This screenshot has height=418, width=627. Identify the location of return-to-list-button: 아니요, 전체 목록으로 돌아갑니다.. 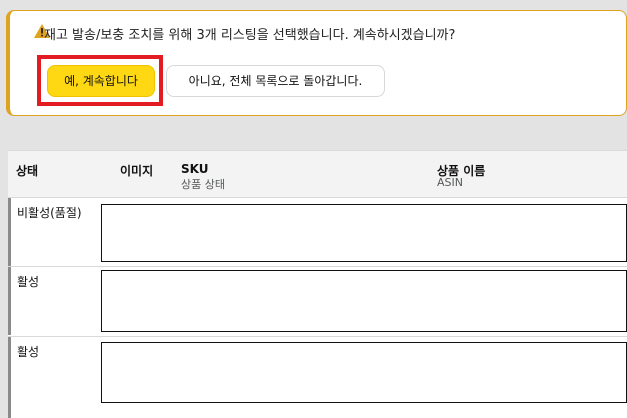
(275, 81).